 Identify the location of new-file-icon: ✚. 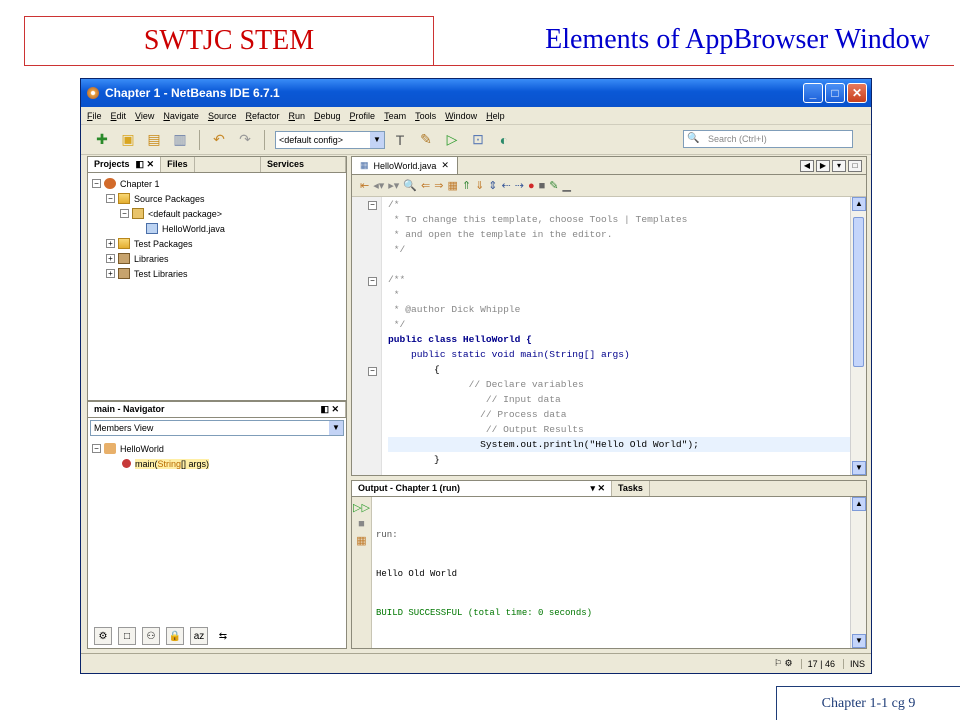
(102, 140).